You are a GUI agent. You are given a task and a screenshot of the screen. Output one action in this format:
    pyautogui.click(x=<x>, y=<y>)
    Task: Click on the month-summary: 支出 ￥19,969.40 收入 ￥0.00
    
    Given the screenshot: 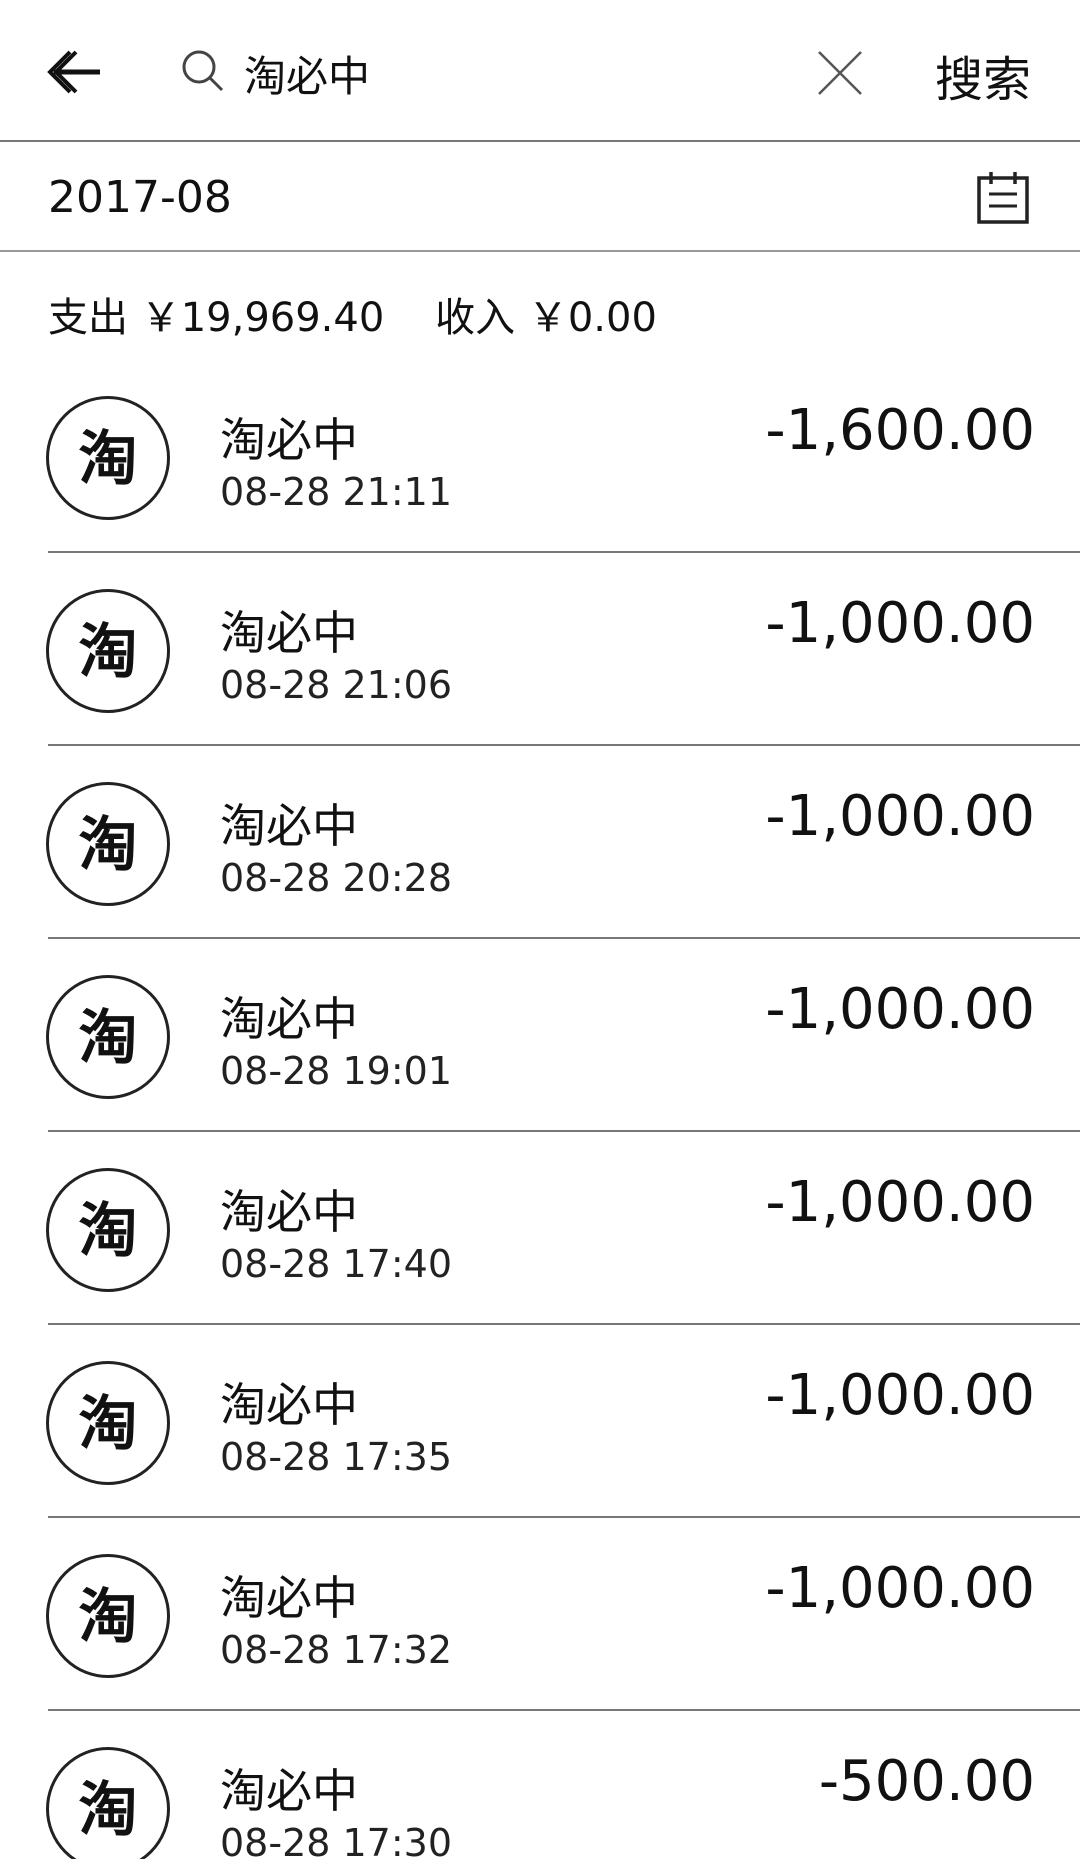 What is the action you would take?
    pyautogui.click(x=352, y=318)
    